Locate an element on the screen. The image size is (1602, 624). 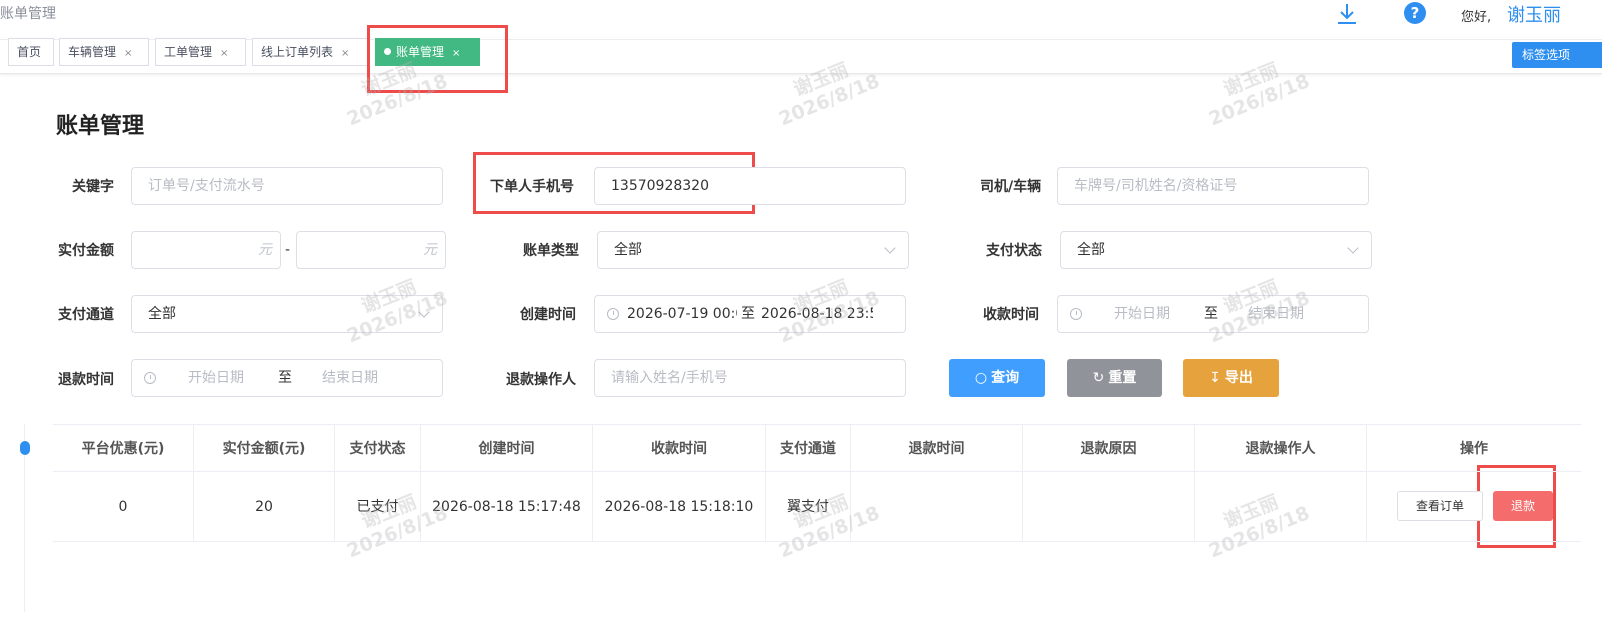
download-icon: ↧ is located at coordinates (1215, 378).